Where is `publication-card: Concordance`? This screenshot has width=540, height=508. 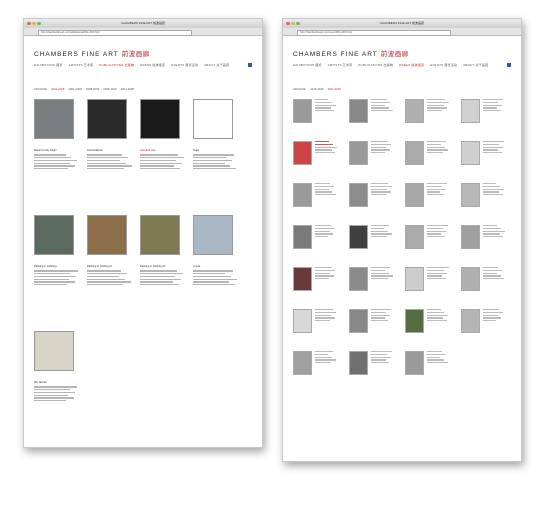 publication-card: Concordance is located at coordinates (109, 153).